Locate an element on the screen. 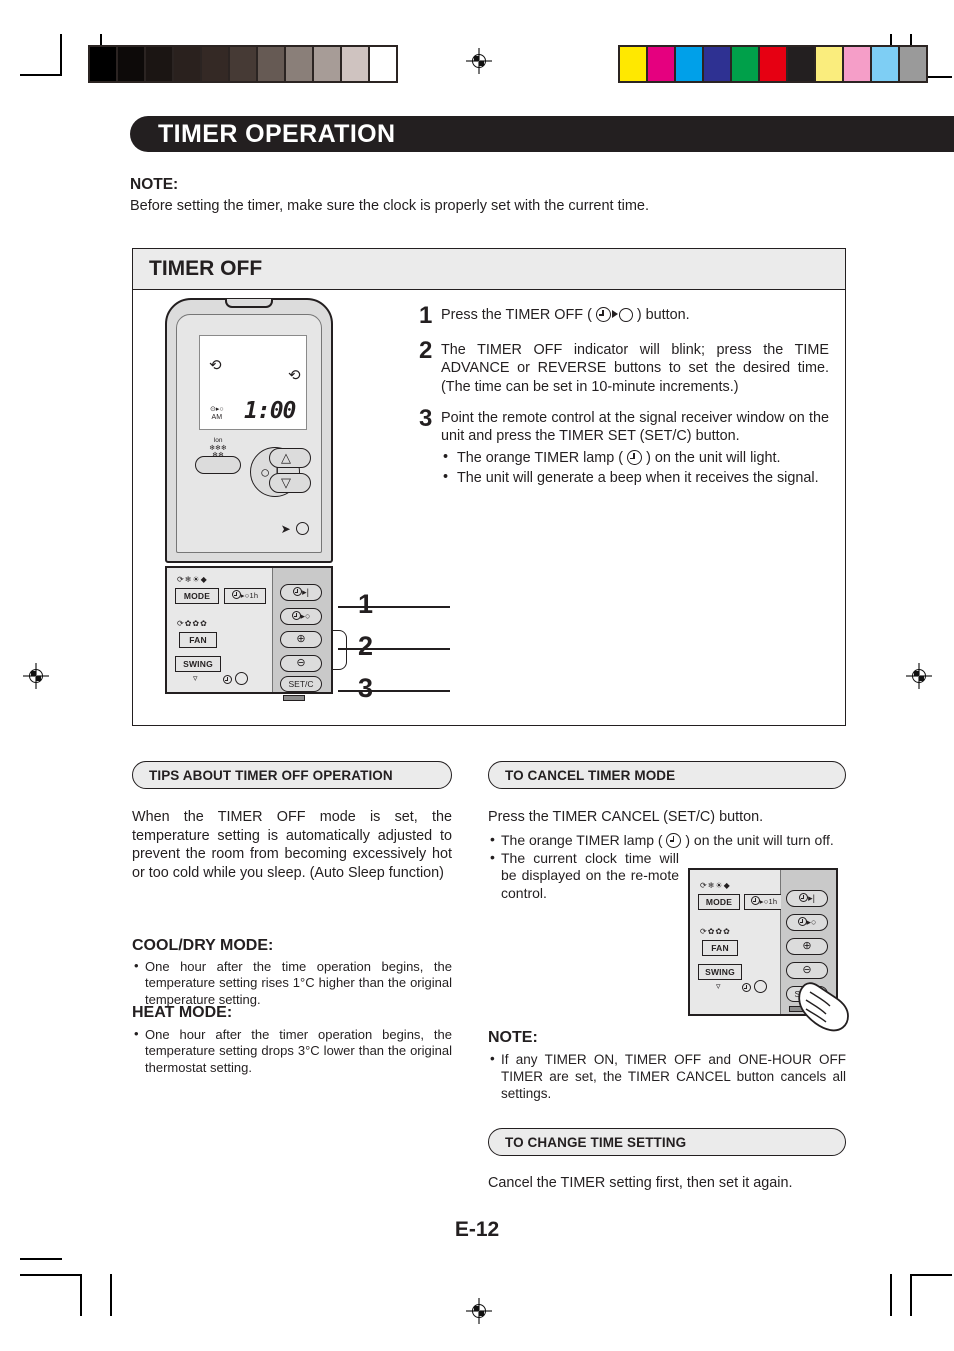 This screenshot has height=1351, width=954. remote-bottom-icons: ➤ is located at coordinates (295, 529).